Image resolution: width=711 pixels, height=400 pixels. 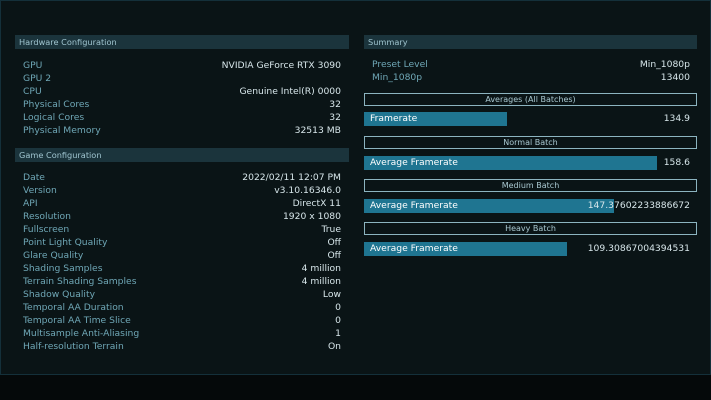 I want to click on medium-batch-value: 147.37602233886672, so click(x=638, y=205).